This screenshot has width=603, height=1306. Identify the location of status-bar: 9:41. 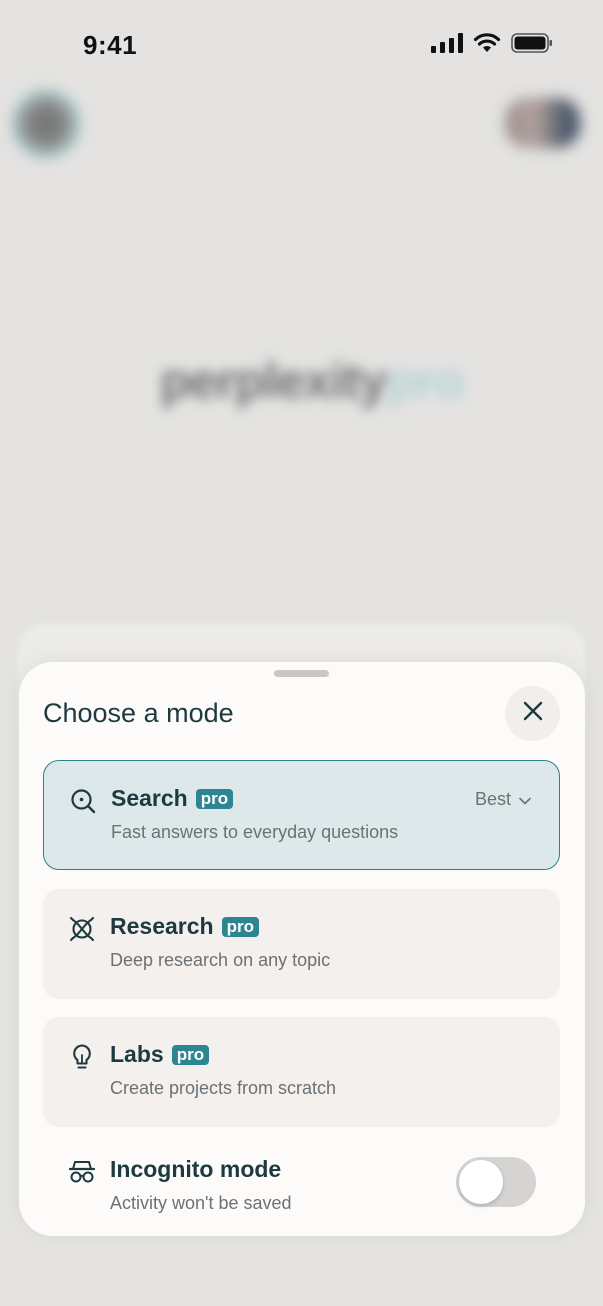
(301, 45).